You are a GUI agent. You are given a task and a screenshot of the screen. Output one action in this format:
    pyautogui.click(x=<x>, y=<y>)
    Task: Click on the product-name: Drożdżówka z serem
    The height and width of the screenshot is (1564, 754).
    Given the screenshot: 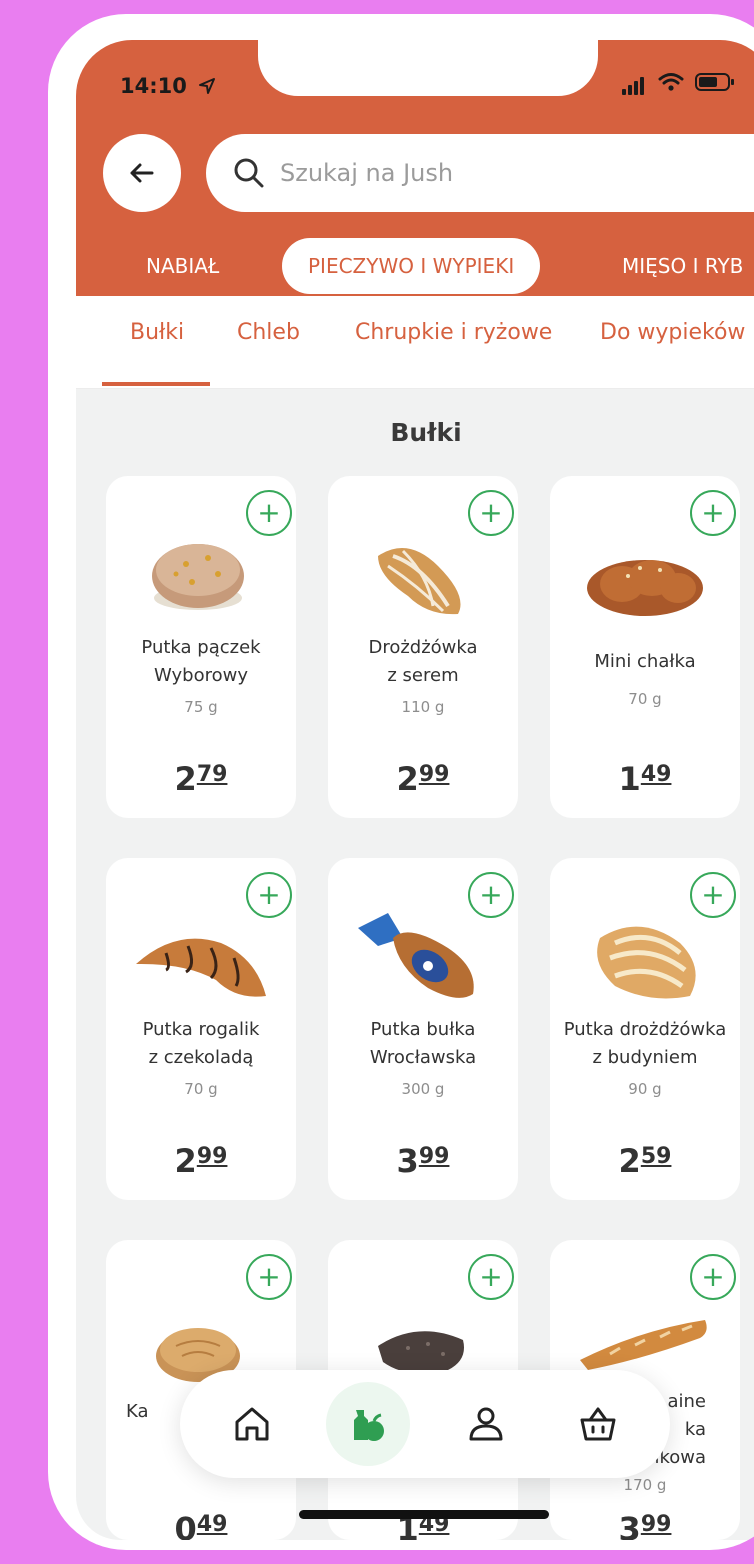 What is the action you would take?
    pyautogui.click(x=423, y=662)
    